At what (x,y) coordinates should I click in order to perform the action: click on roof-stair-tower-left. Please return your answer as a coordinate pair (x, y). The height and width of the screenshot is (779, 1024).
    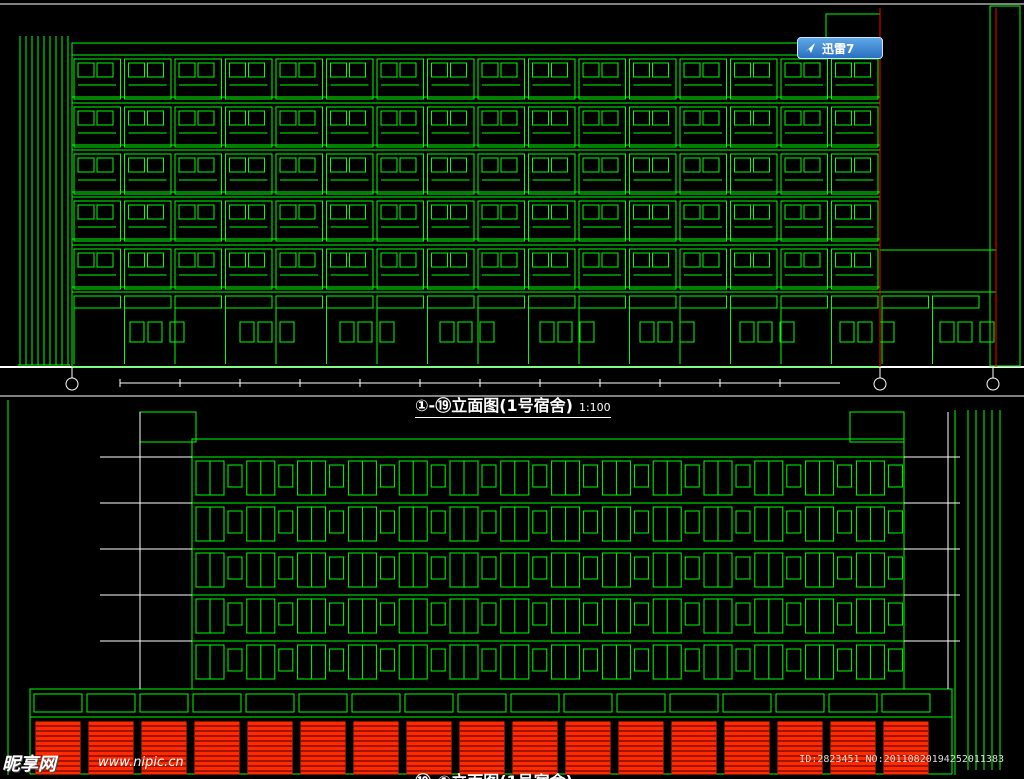
    Looking at the image, I should click on (168, 427).